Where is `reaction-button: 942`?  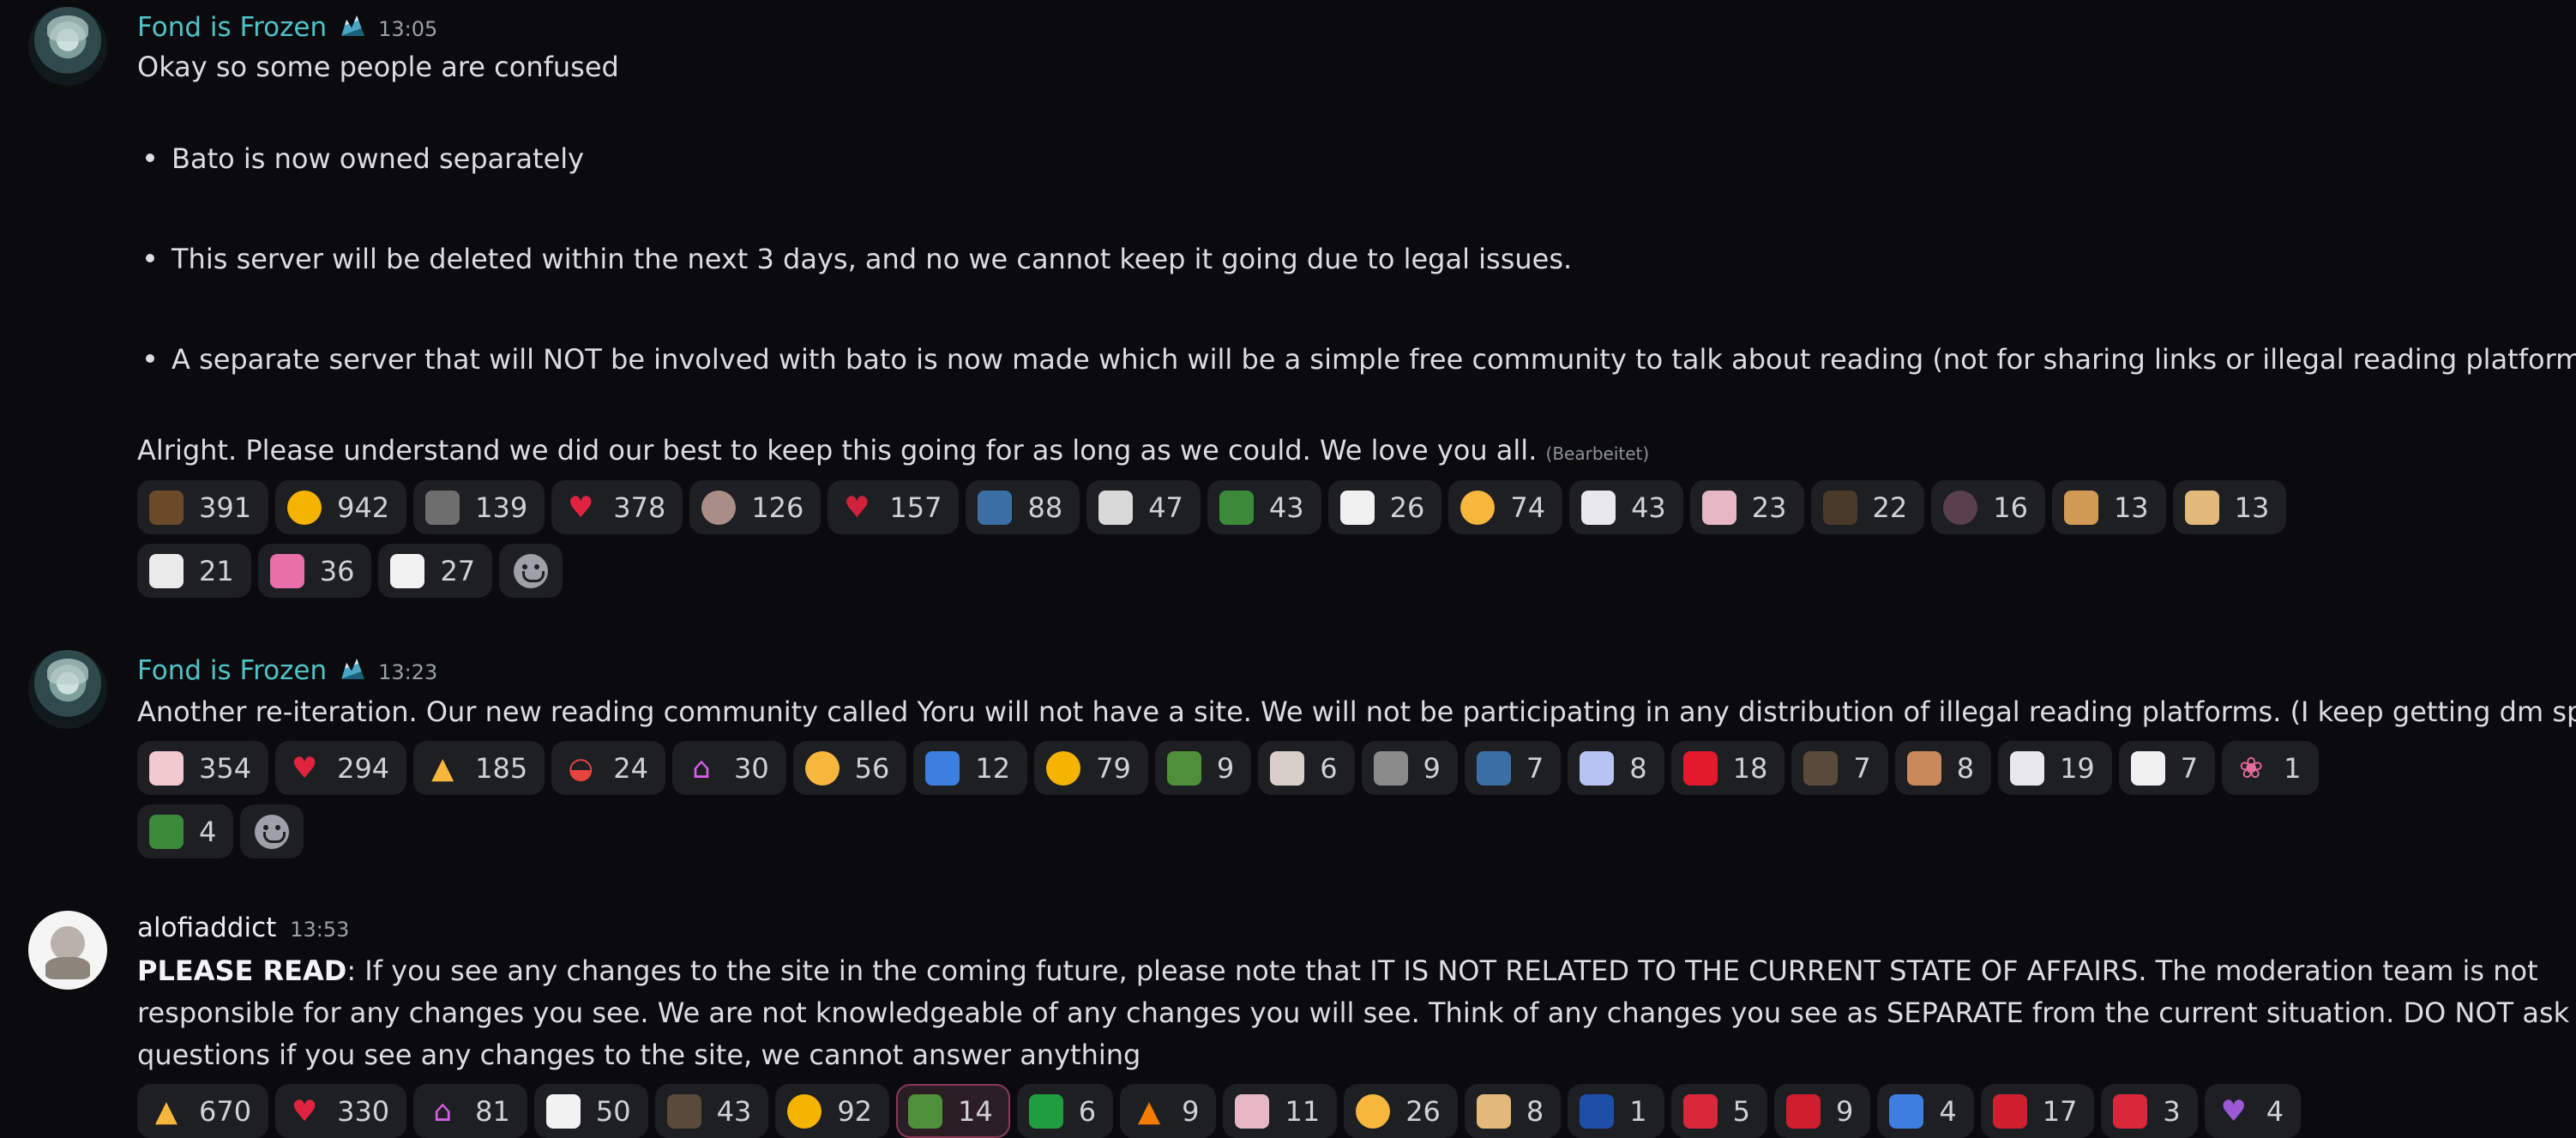
reaction-button: 942 is located at coordinates (341, 507).